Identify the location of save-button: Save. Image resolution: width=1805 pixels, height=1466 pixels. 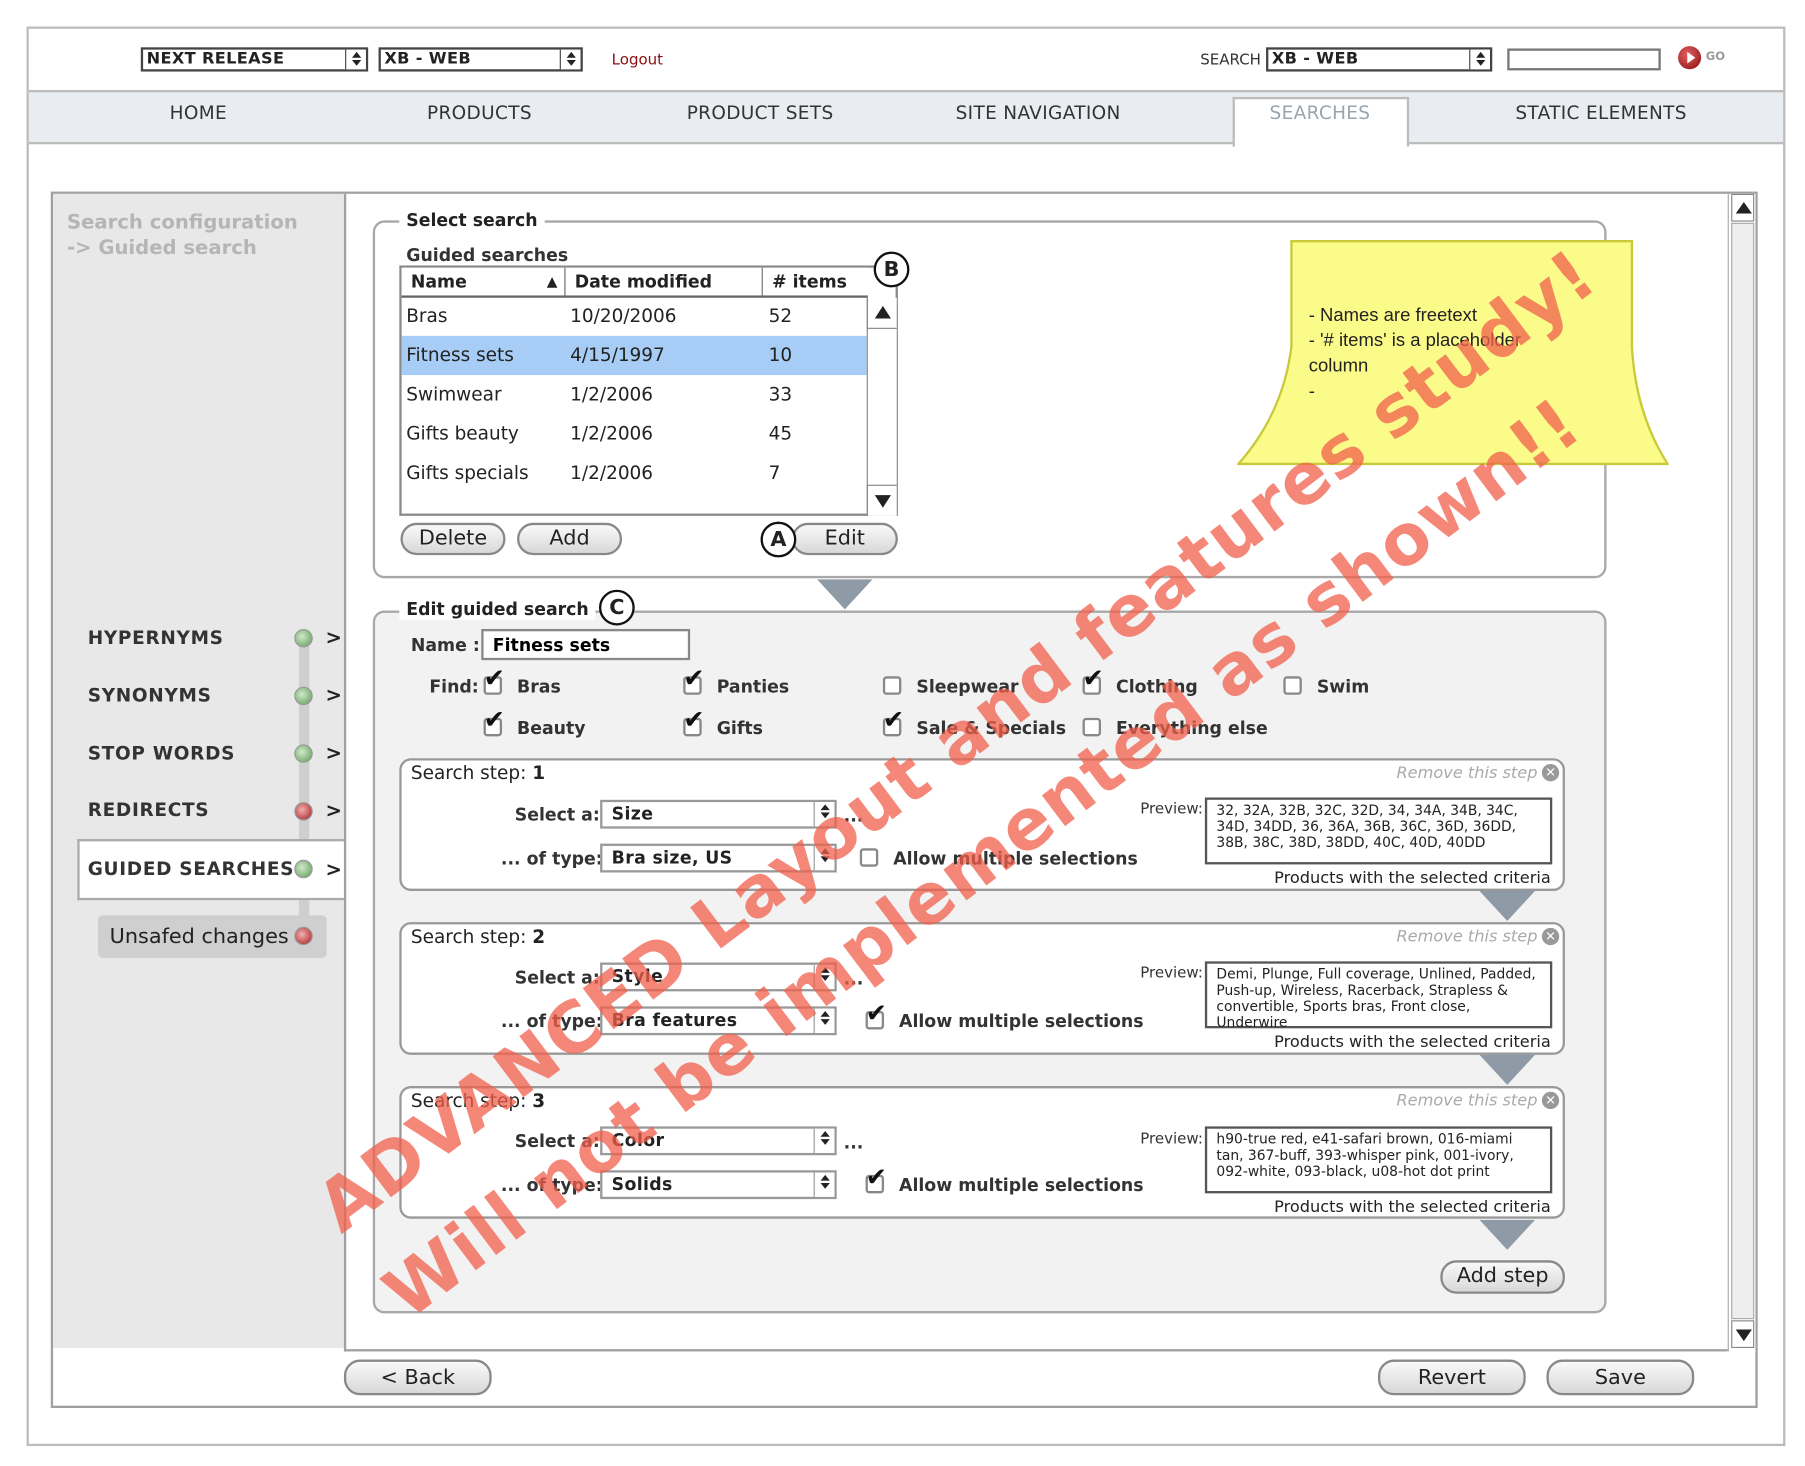
(1620, 1377).